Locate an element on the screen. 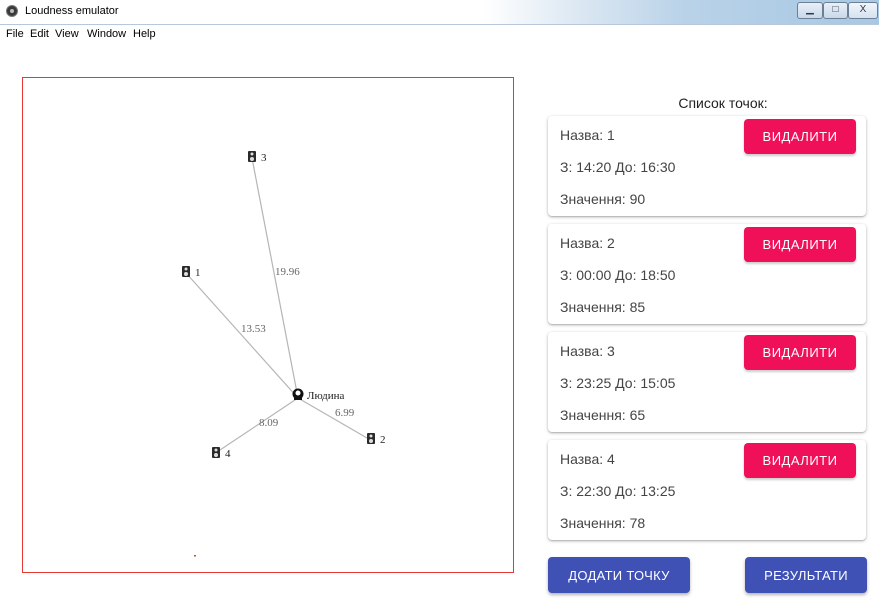 This screenshot has width=879, height=606. point-value: Значення: 78 is located at coordinates (603, 523).